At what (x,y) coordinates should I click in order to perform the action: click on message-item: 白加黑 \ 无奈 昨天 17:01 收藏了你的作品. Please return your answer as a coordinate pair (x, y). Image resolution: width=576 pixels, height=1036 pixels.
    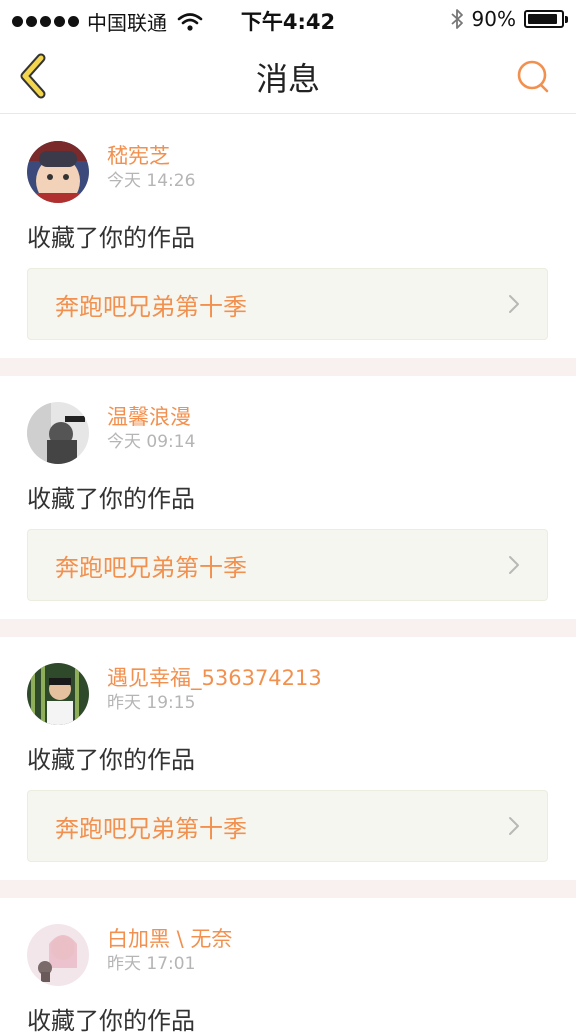
    Looking at the image, I should click on (288, 967).